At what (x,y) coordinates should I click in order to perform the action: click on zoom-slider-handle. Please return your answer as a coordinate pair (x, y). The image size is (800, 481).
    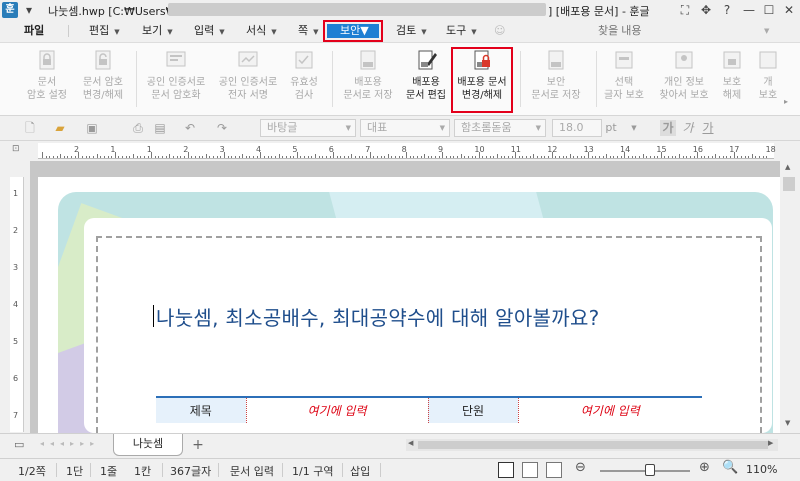
    Looking at the image, I should click on (649, 470).